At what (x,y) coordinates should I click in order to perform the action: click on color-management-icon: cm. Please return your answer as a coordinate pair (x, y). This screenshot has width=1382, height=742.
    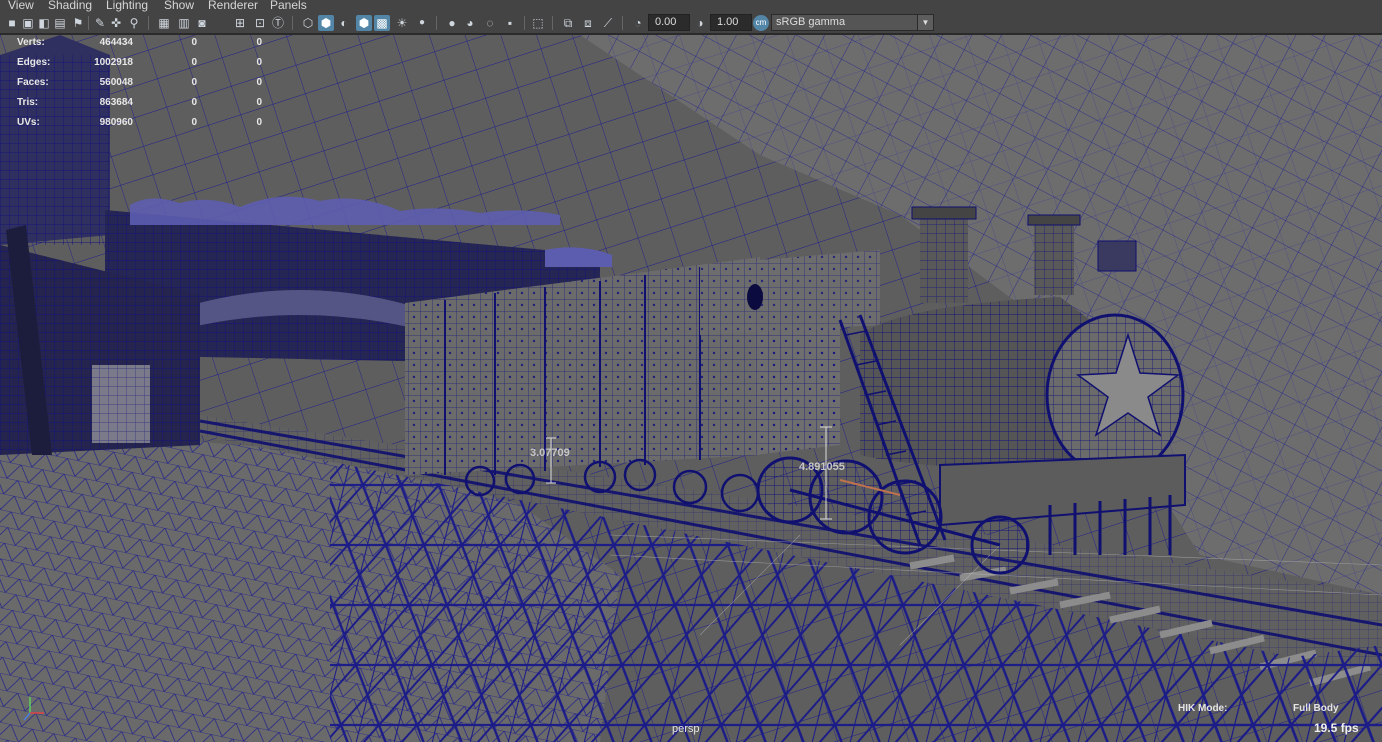
    Looking at the image, I should click on (761, 23).